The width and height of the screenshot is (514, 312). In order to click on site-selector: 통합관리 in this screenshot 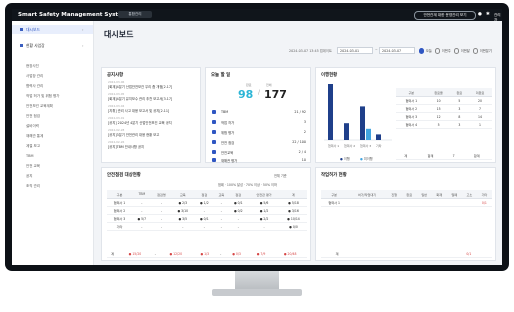, I will do `click(135, 14)`.